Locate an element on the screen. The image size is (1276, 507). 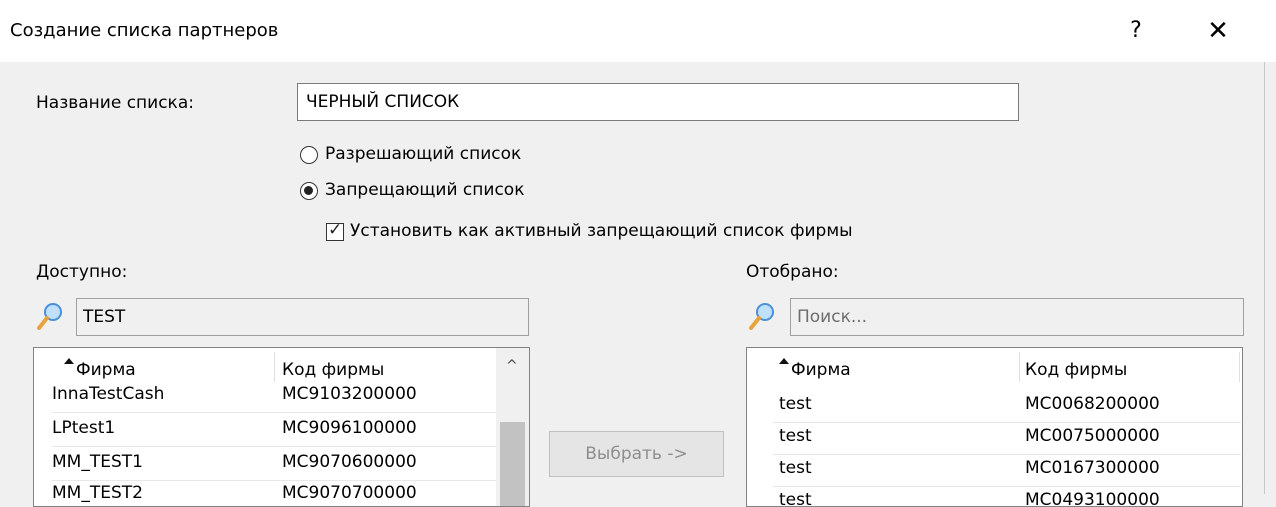
cell-code: MC9070700000 is located at coordinates (349, 493).